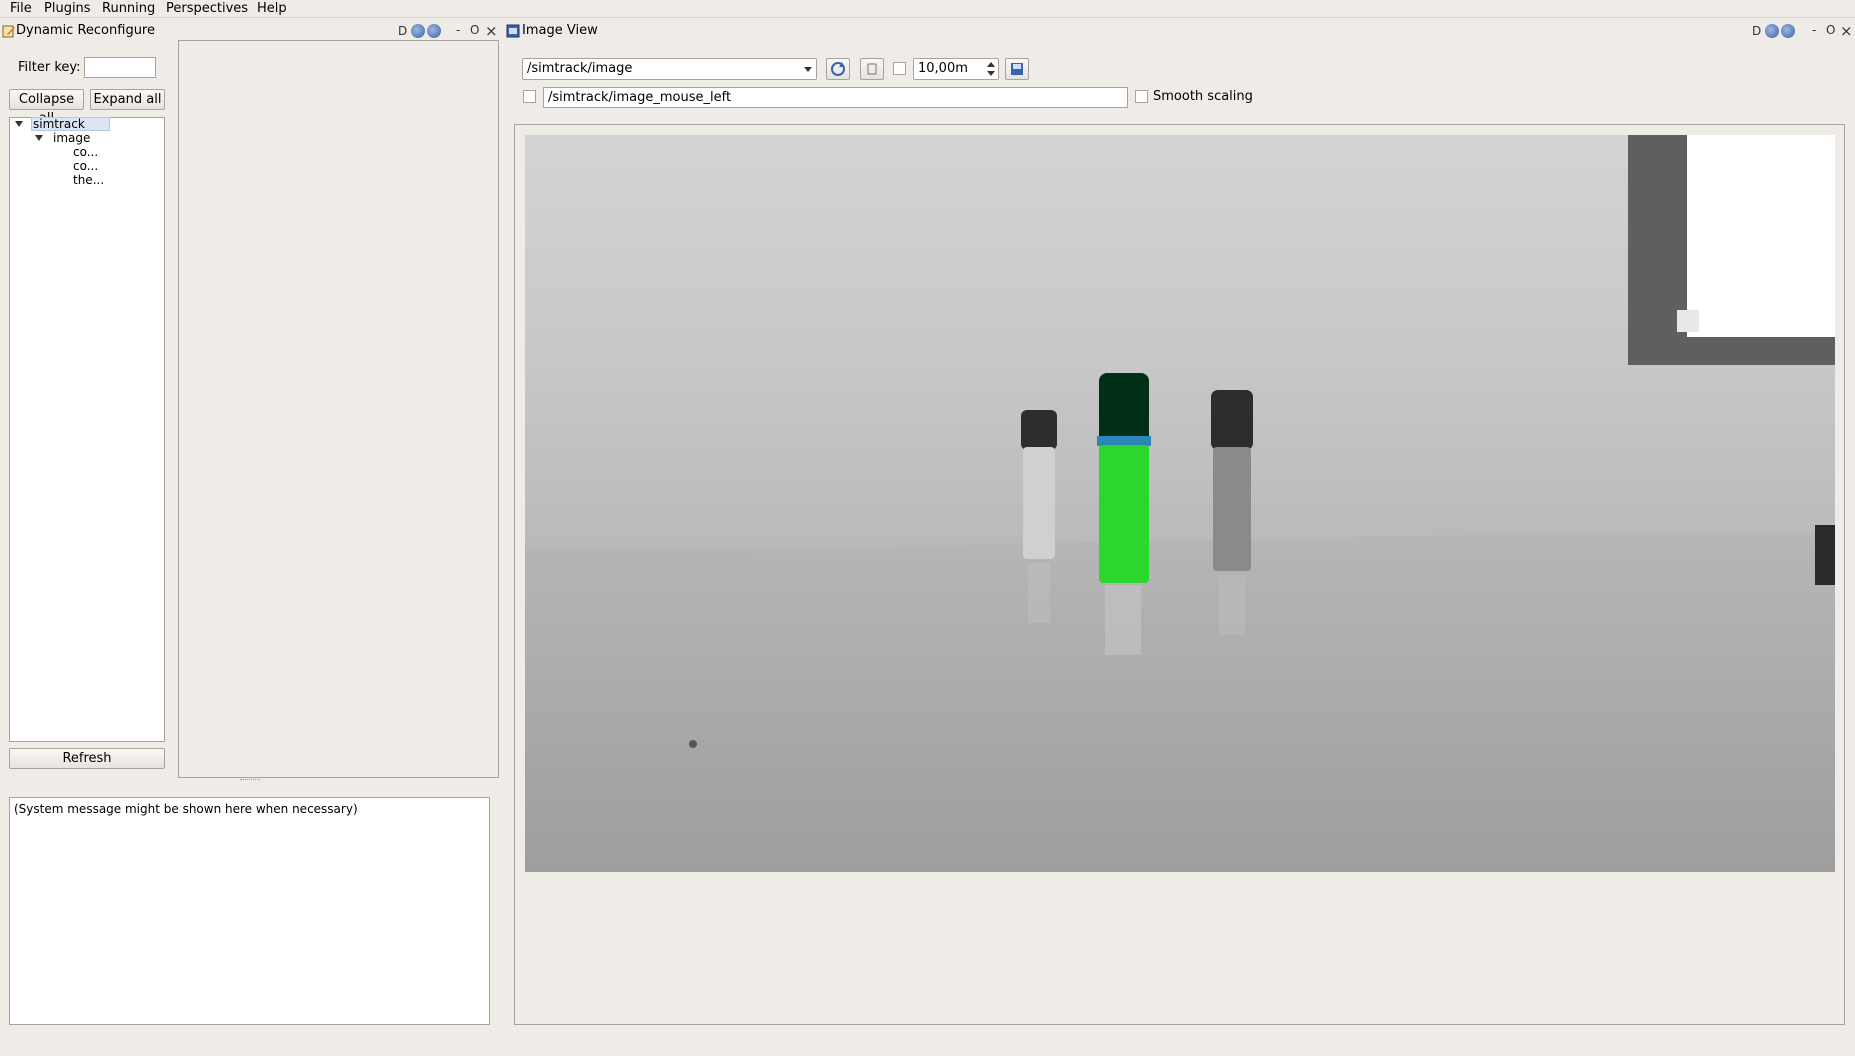  I want to click on save-image-button, so click(1017, 69).